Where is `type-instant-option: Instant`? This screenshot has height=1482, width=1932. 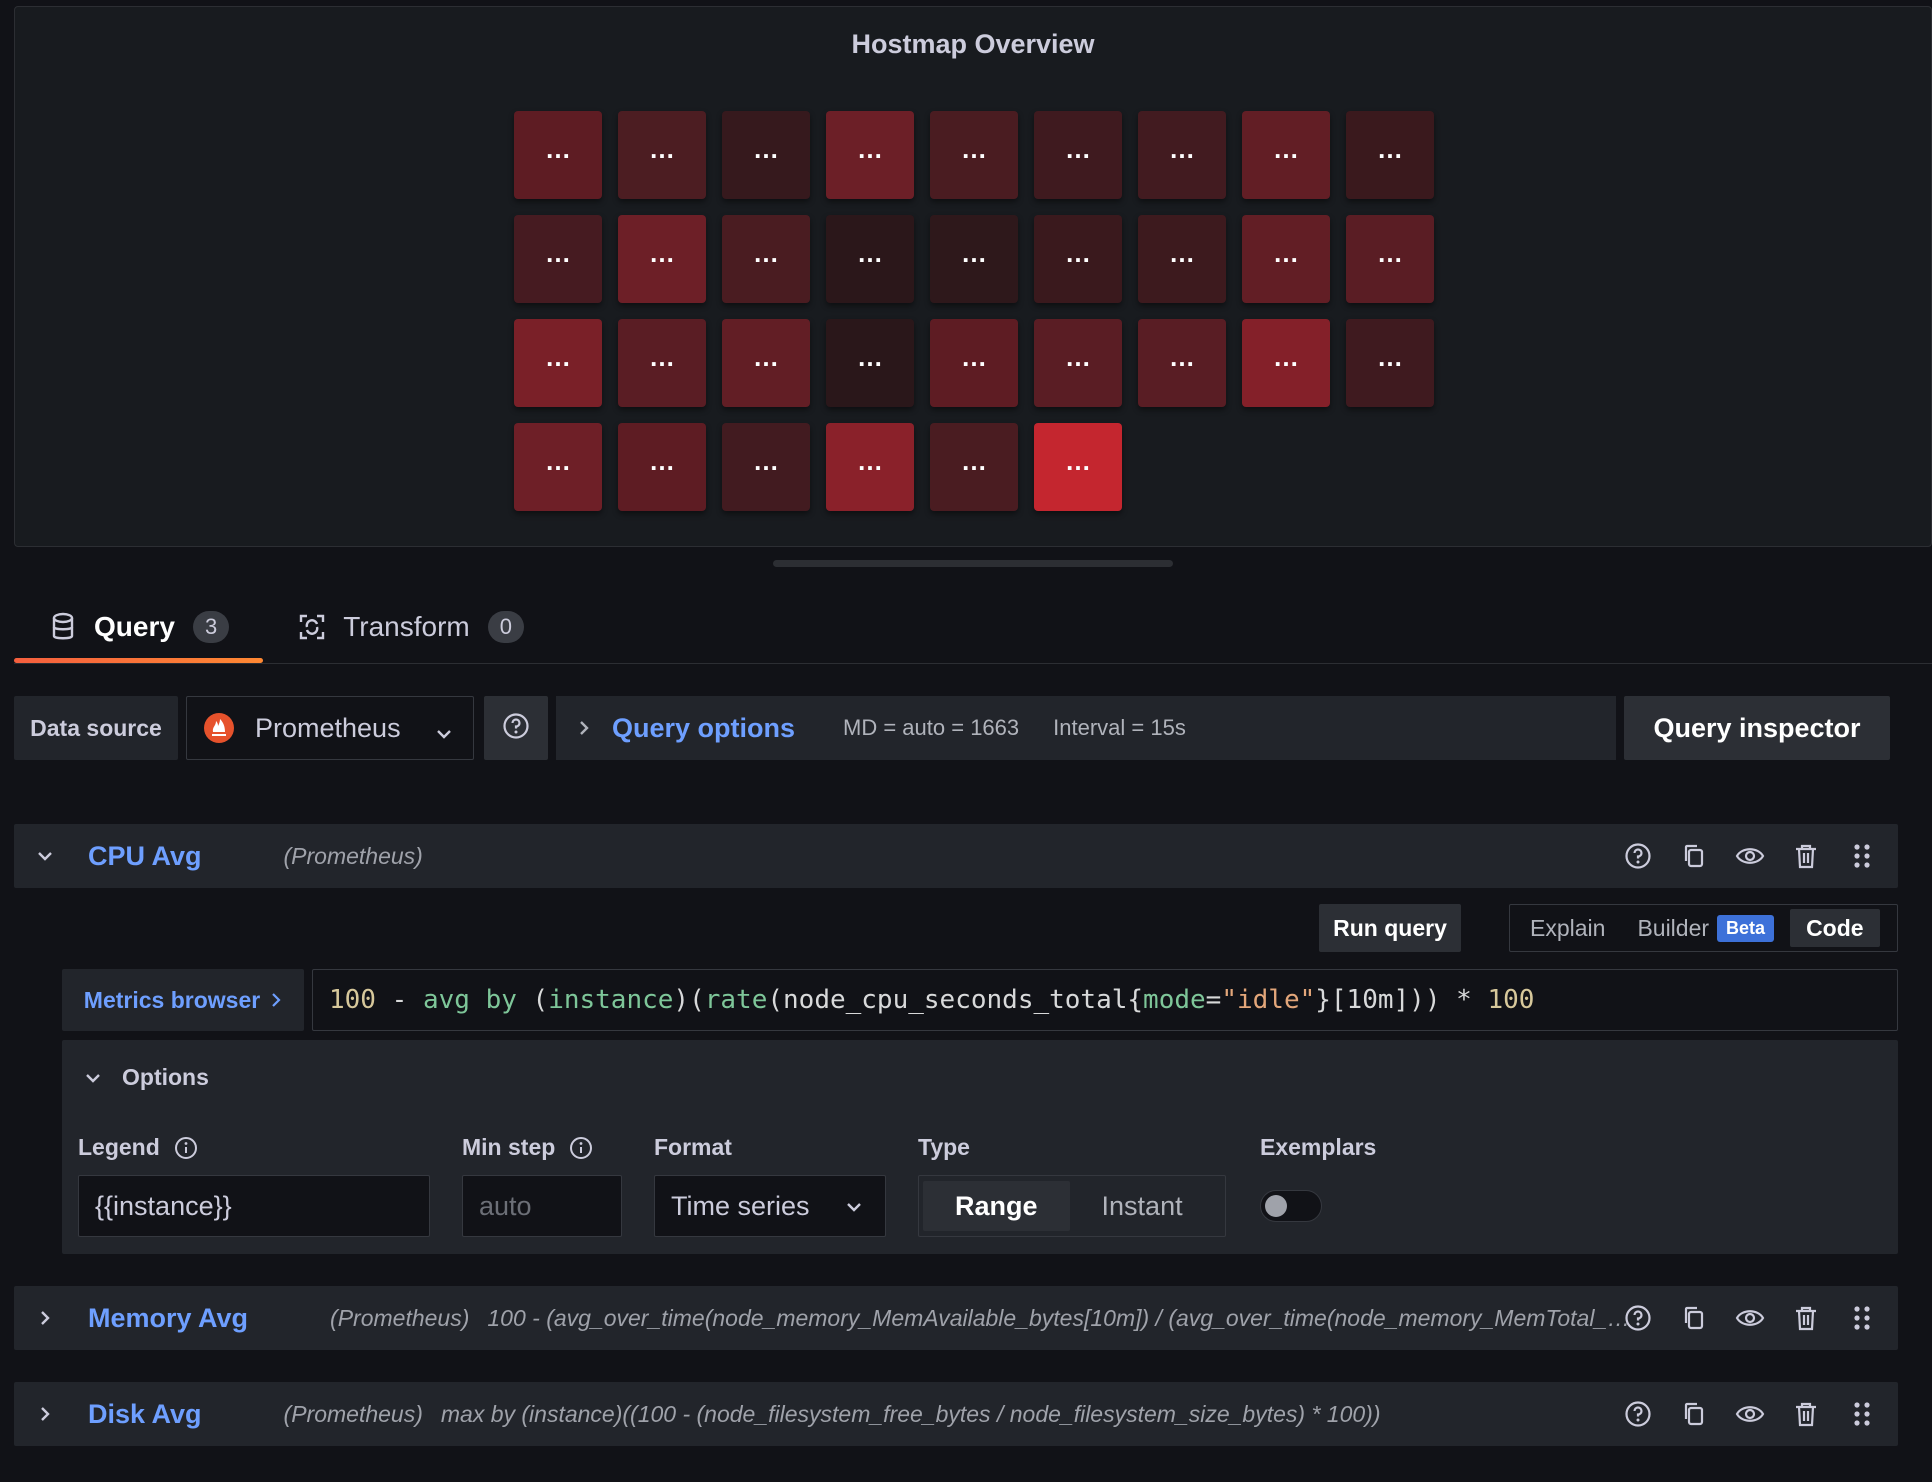 type-instant-option: Instant is located at coordinates (1142, 1206).